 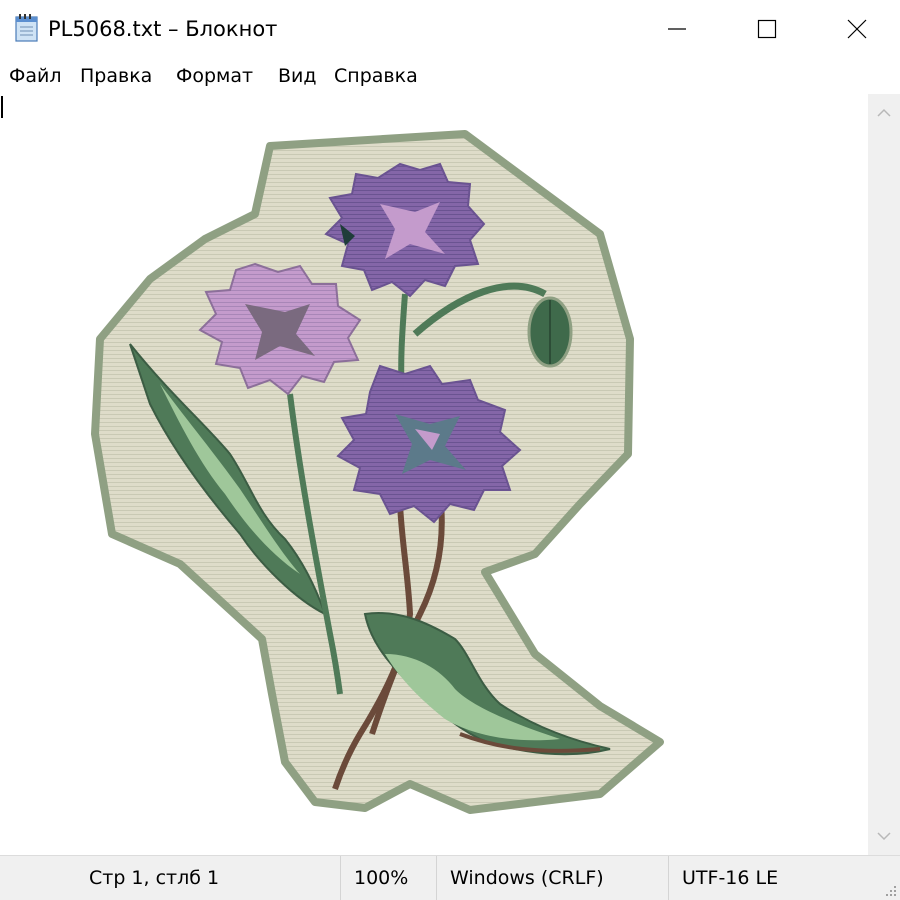 What do you see at coordinates (214, 76) in the screenshot?
I see `menu-format: Формат` at bounding box center [214, 76].